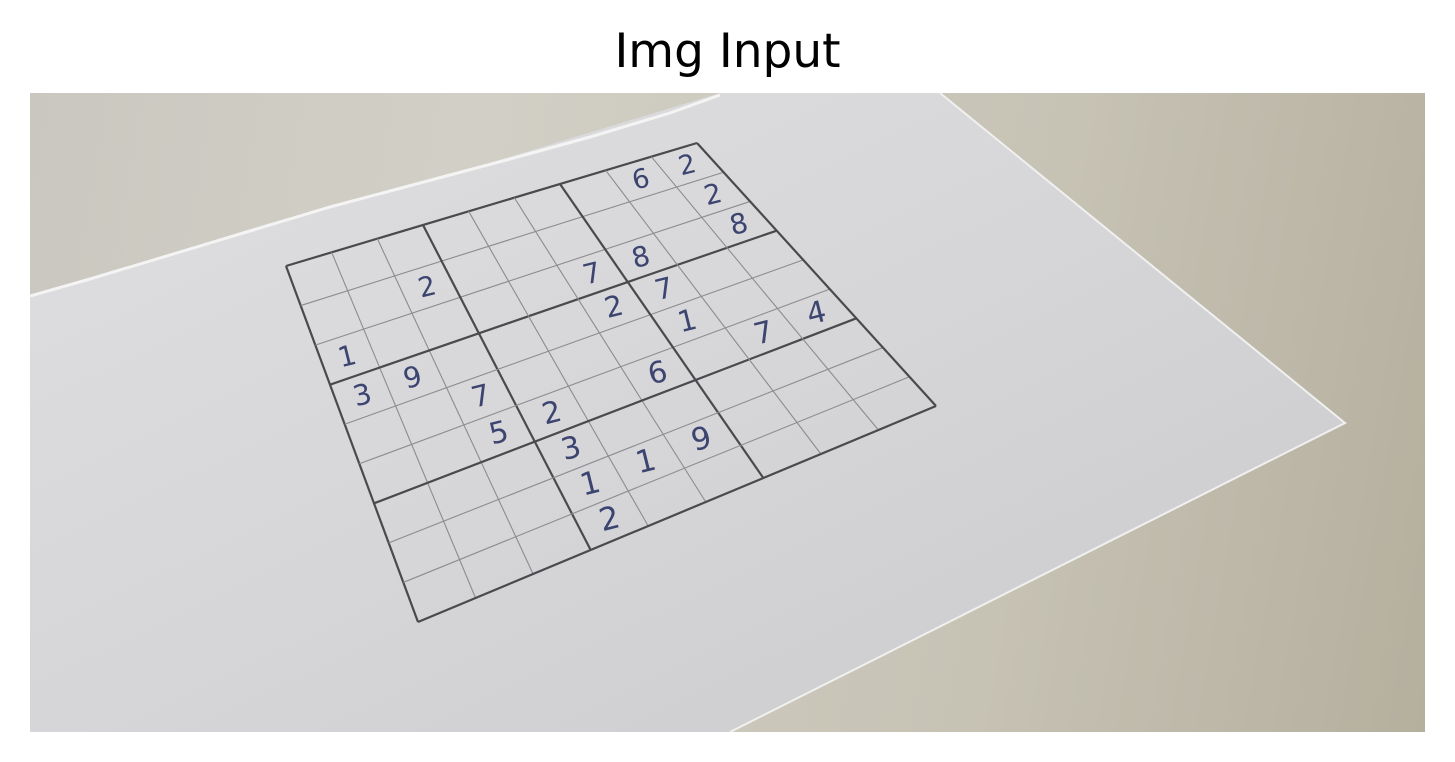 The height and width of the screenshot is (762, 1455). I want to click on figure-title: Img Input, so click(727, 51).